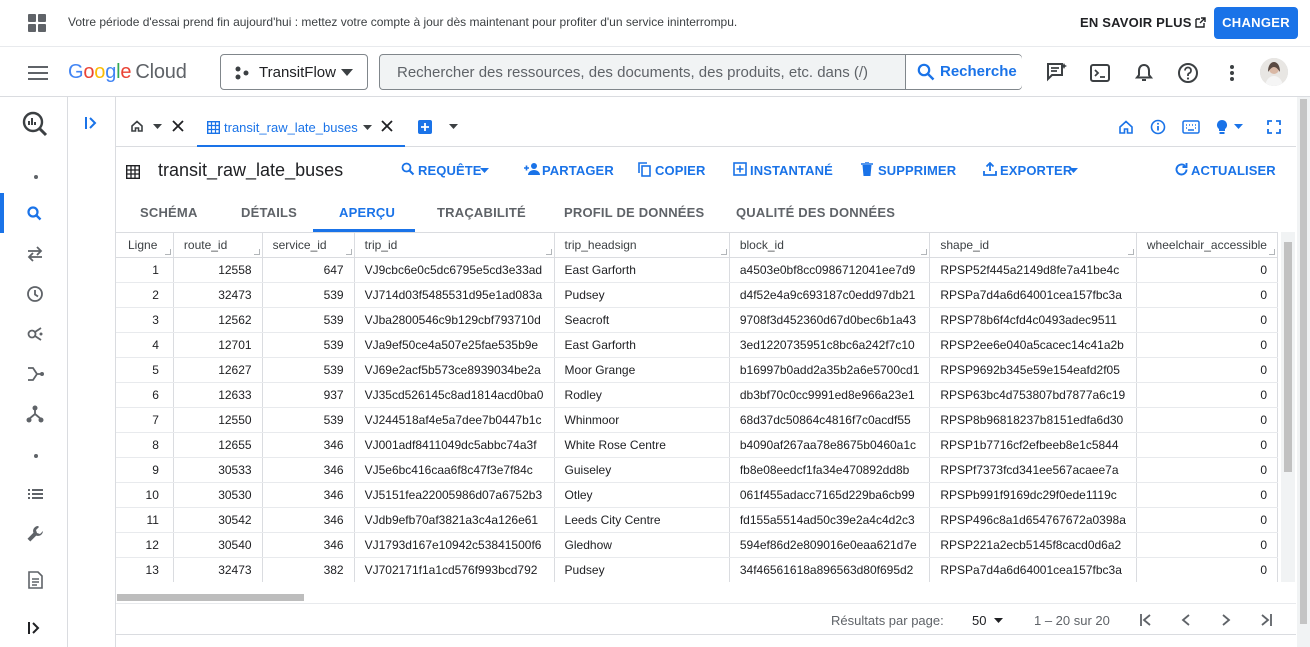 The height and width of the screenshot is (647, 1310). What do you see at coordinates (1266, 620) in the screenshot?
I see `last-page-icon` at bounding box center [1266, 620].